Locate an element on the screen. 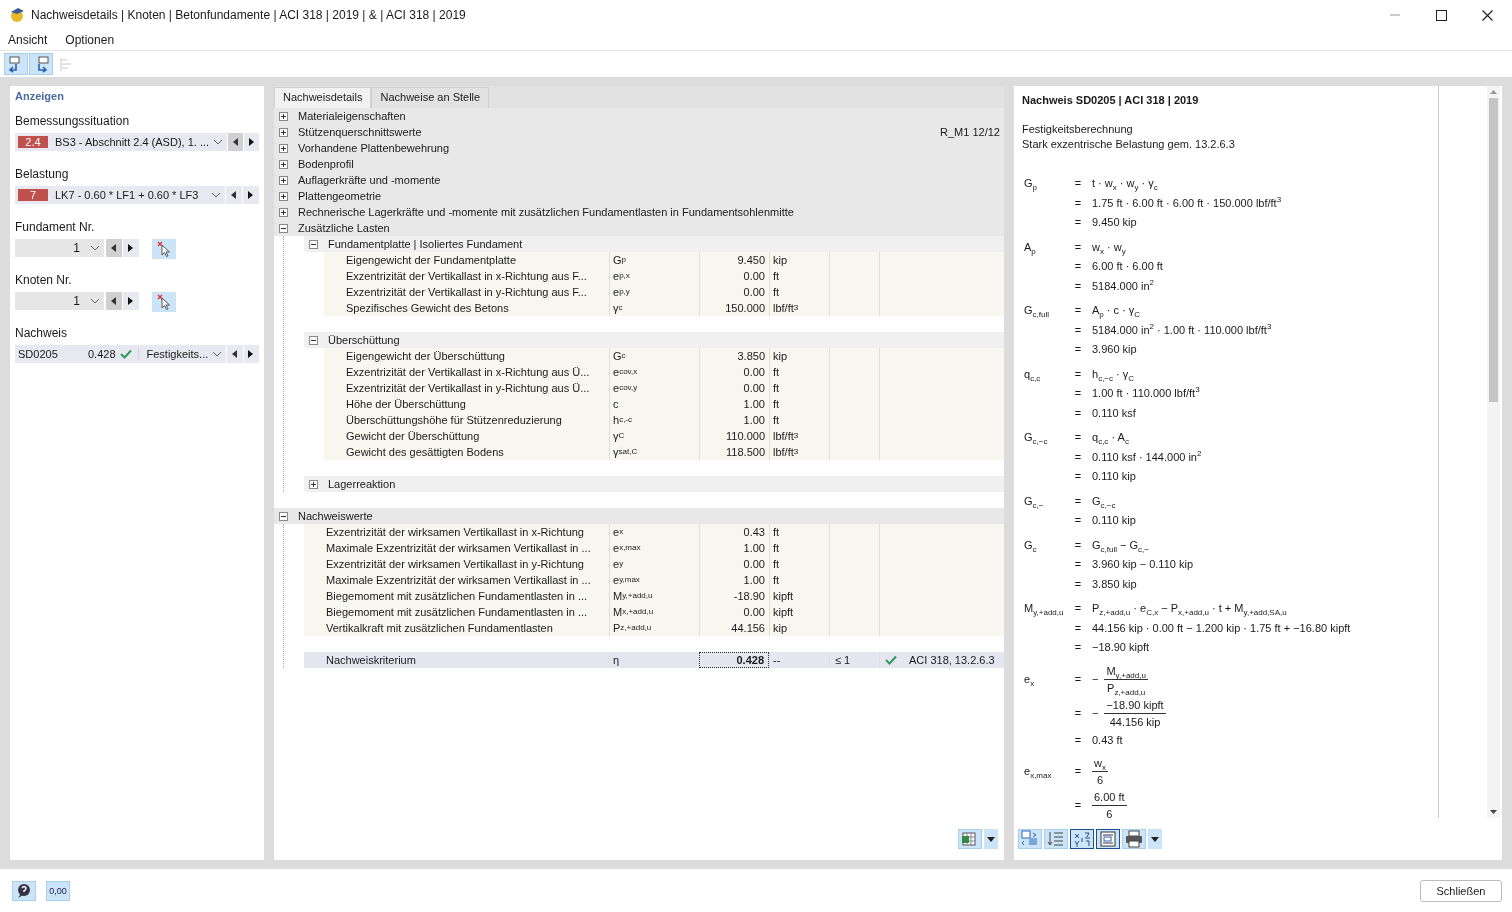  forward-button is located at coordinates (41, 64).